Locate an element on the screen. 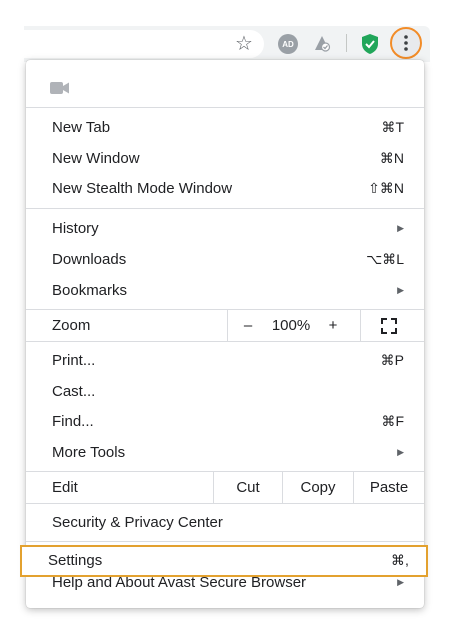 The width and height of the screenshot is (450, 637). paste-button: Paste is located at coordinates (389, 487).